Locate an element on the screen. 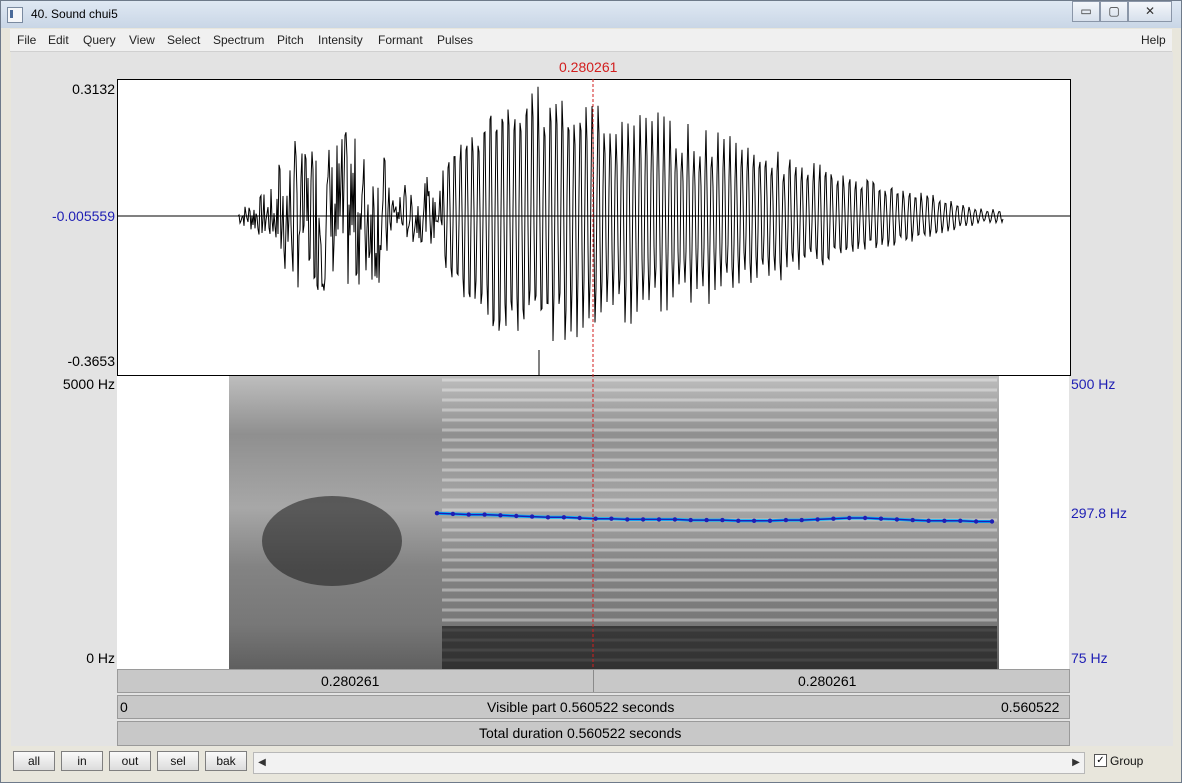 This screenshot has width=1182, height=783. window-title: 40. Sound chui5 is located at coordinates (74, 14).